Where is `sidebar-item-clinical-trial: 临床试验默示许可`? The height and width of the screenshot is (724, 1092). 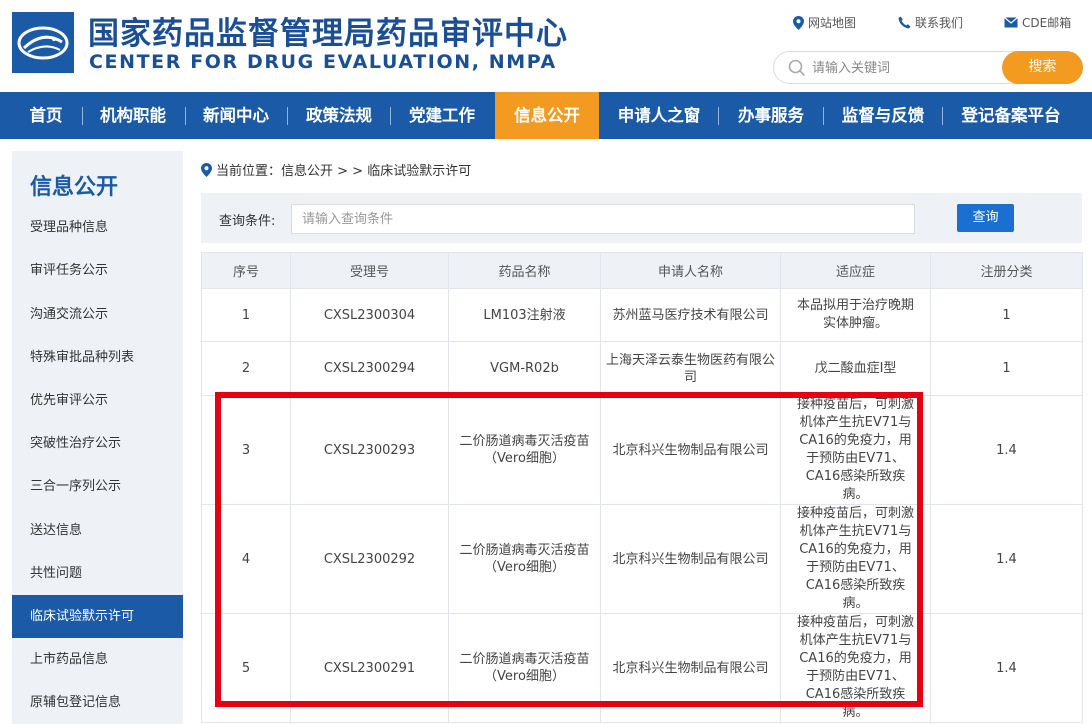 sidebar-item-clinical-trial: 临床试验默示许可 is located at coordinates (97, 616).